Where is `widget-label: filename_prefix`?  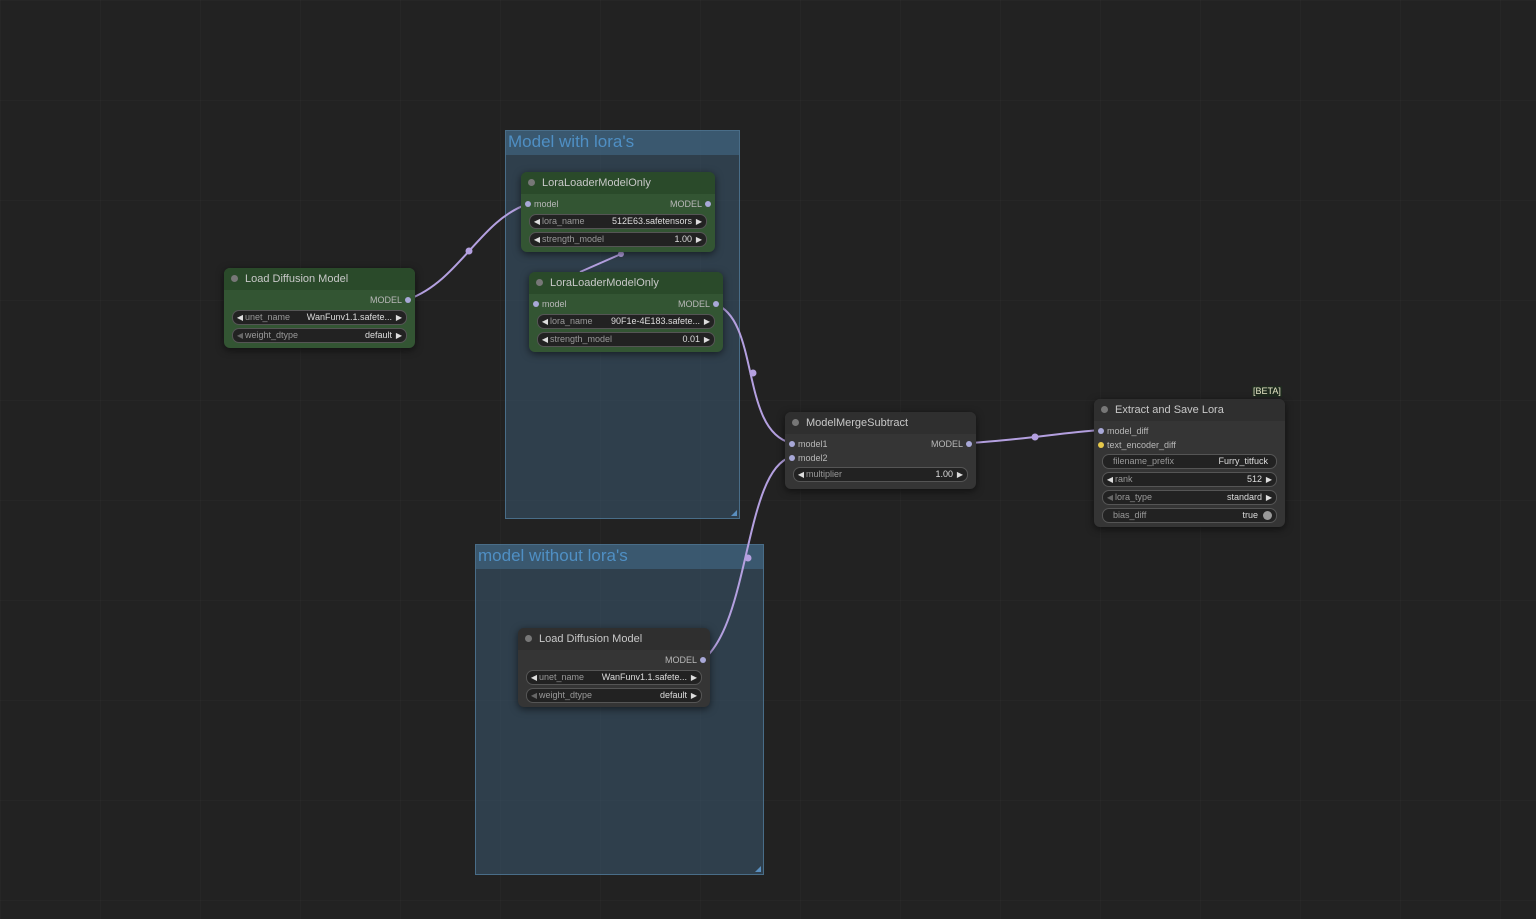 widget-label: filename_prefix is located at coordinates (1144, 461).